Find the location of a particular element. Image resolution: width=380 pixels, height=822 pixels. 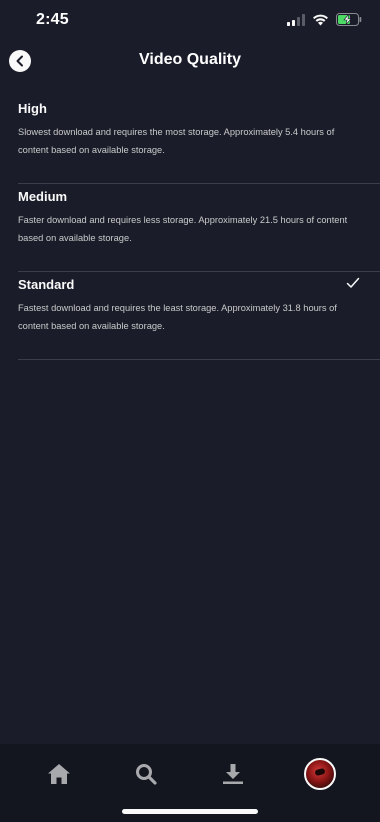

option-title: High is located at coordinates (32, 108).